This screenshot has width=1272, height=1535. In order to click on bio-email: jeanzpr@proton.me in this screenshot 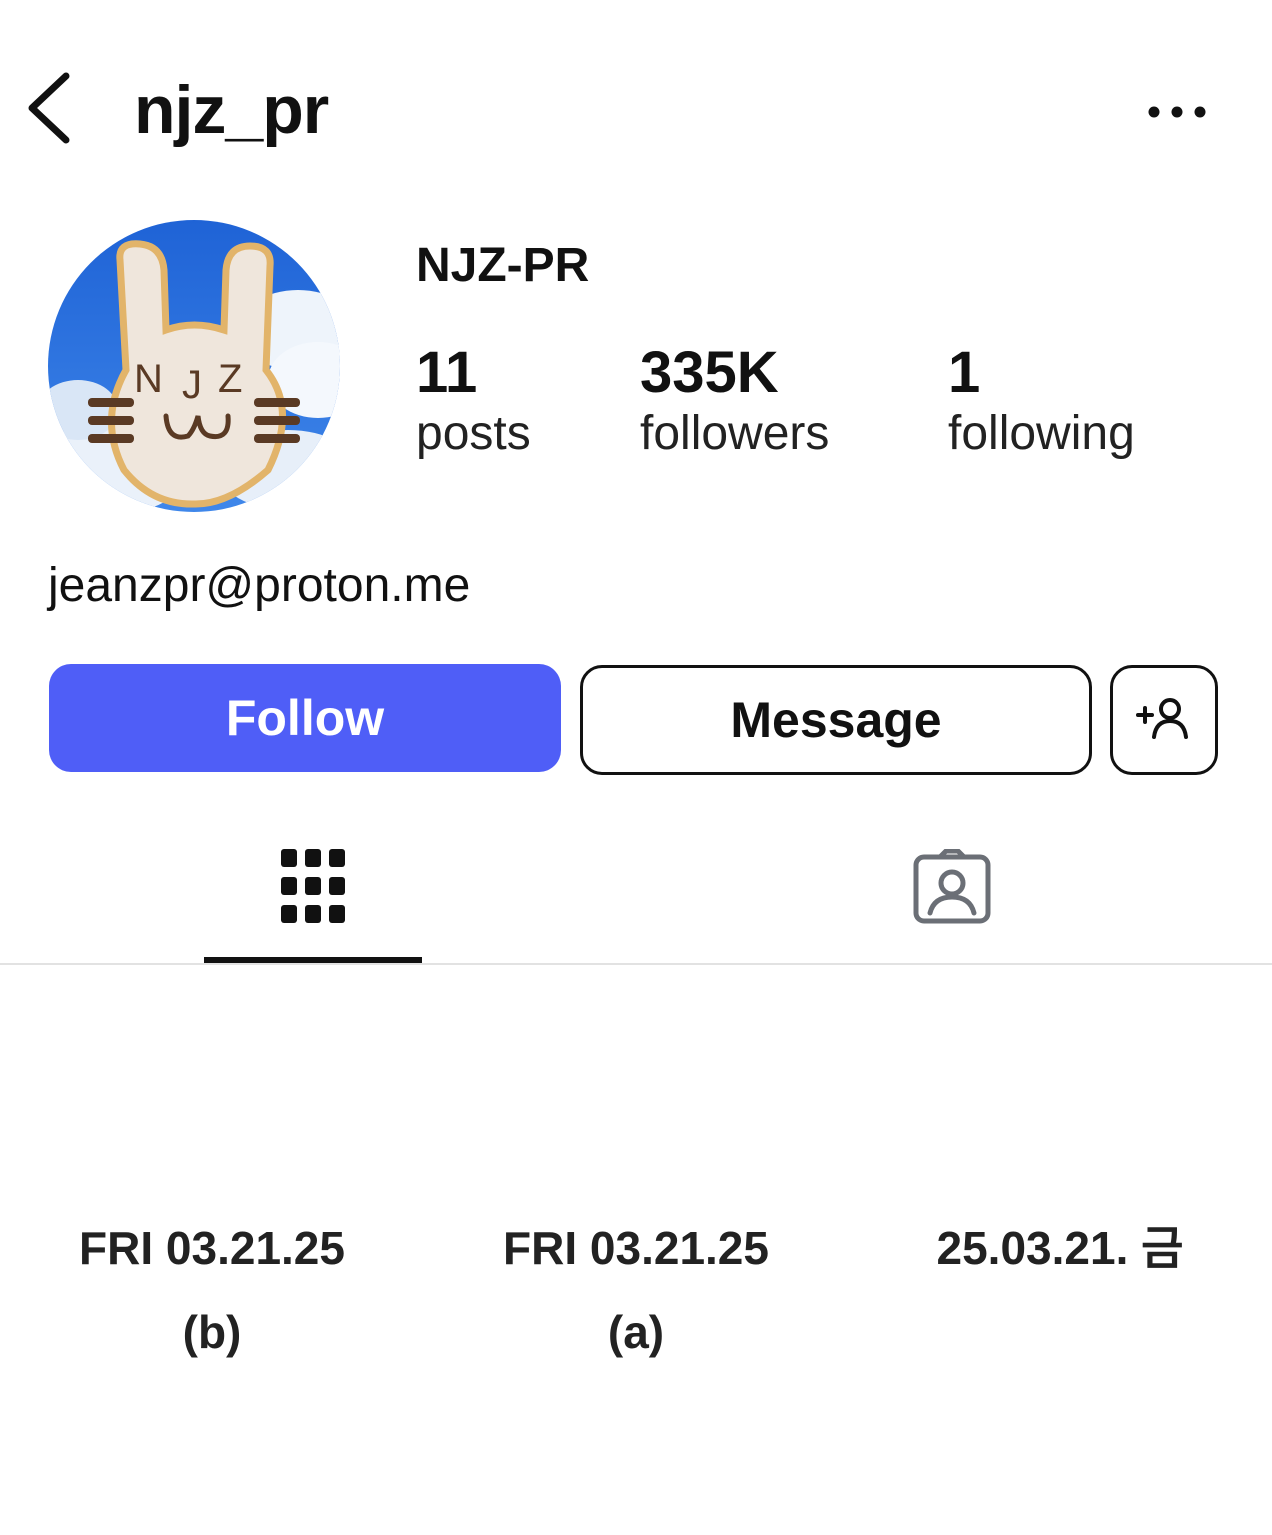, I will do `click(259, 585)`.